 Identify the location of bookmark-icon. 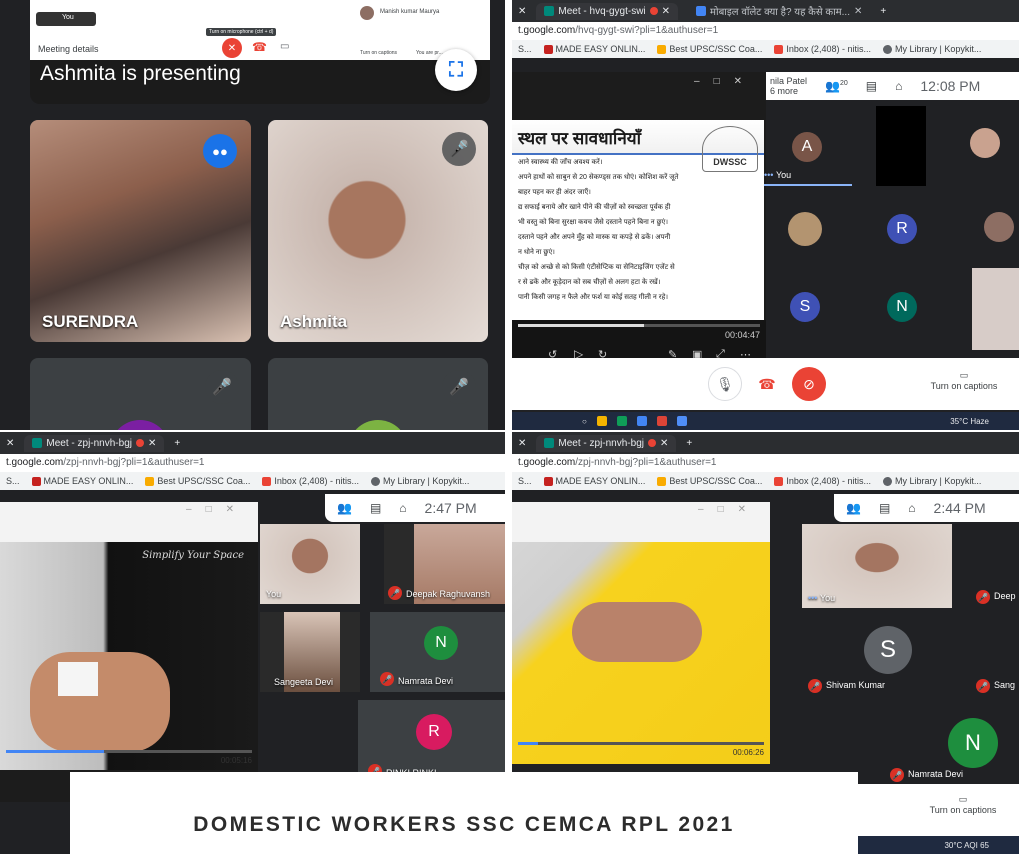
(36, 481).